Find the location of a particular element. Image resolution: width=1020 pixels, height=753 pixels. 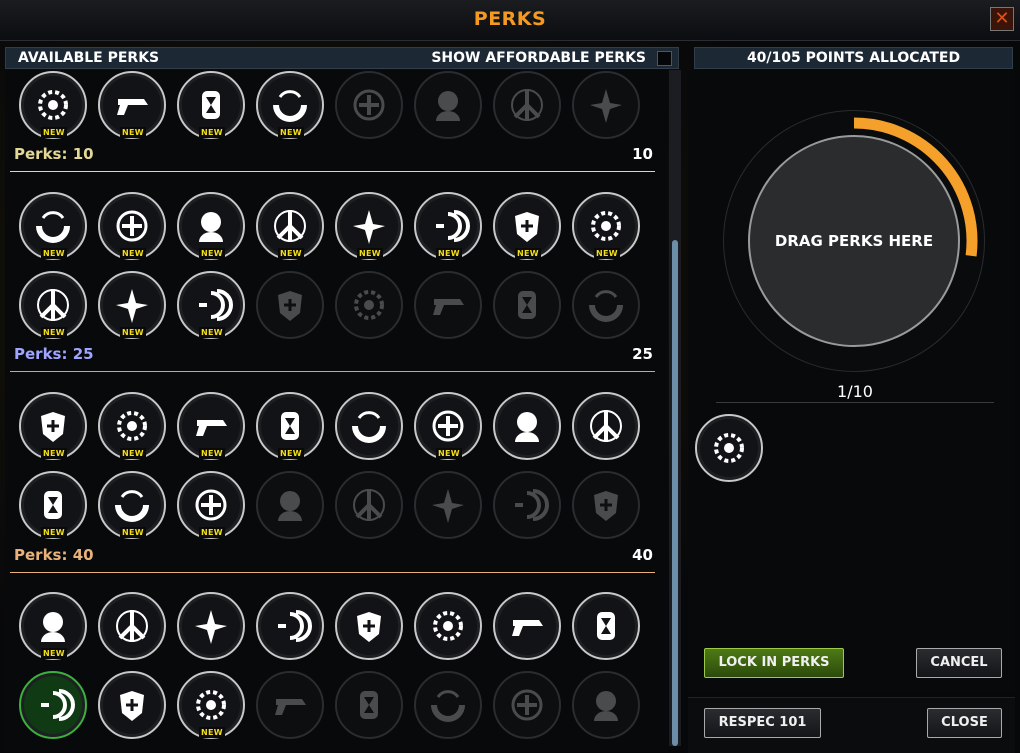

globe-wave-icon is located at coordinates (369, 305).